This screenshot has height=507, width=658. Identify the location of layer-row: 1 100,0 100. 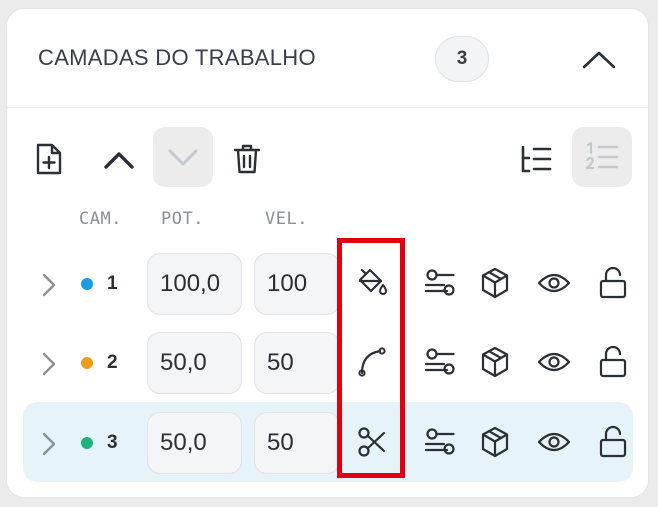
(328, 283).